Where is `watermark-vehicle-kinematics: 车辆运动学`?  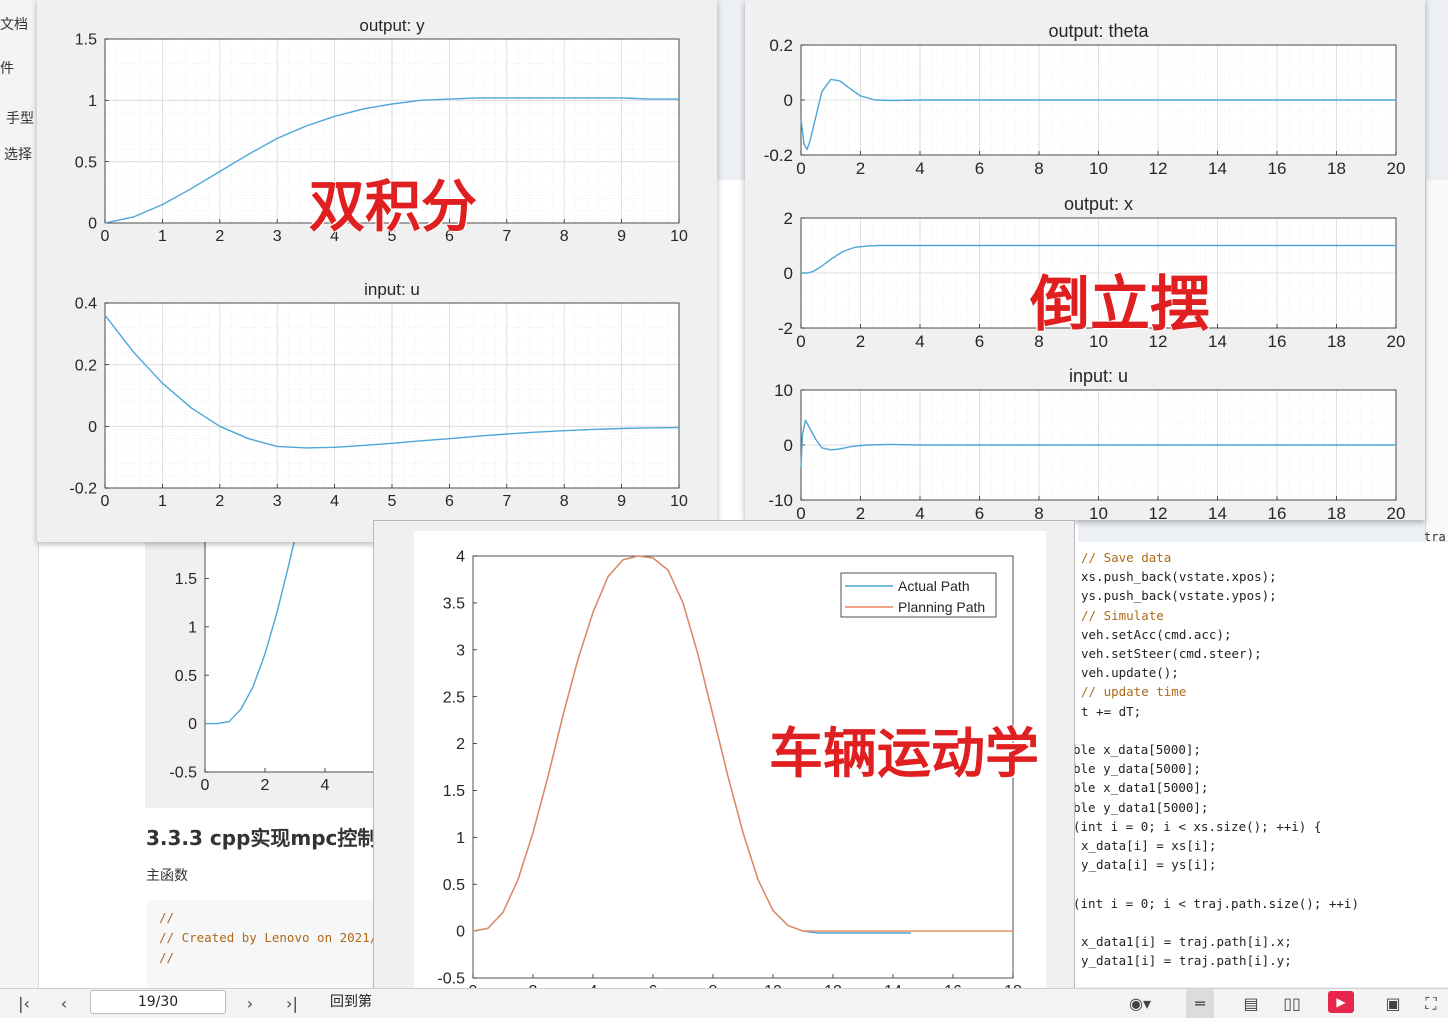
watermark-vehicle-kinematics: 车辆运动学 is located at coordinates (904, 753).